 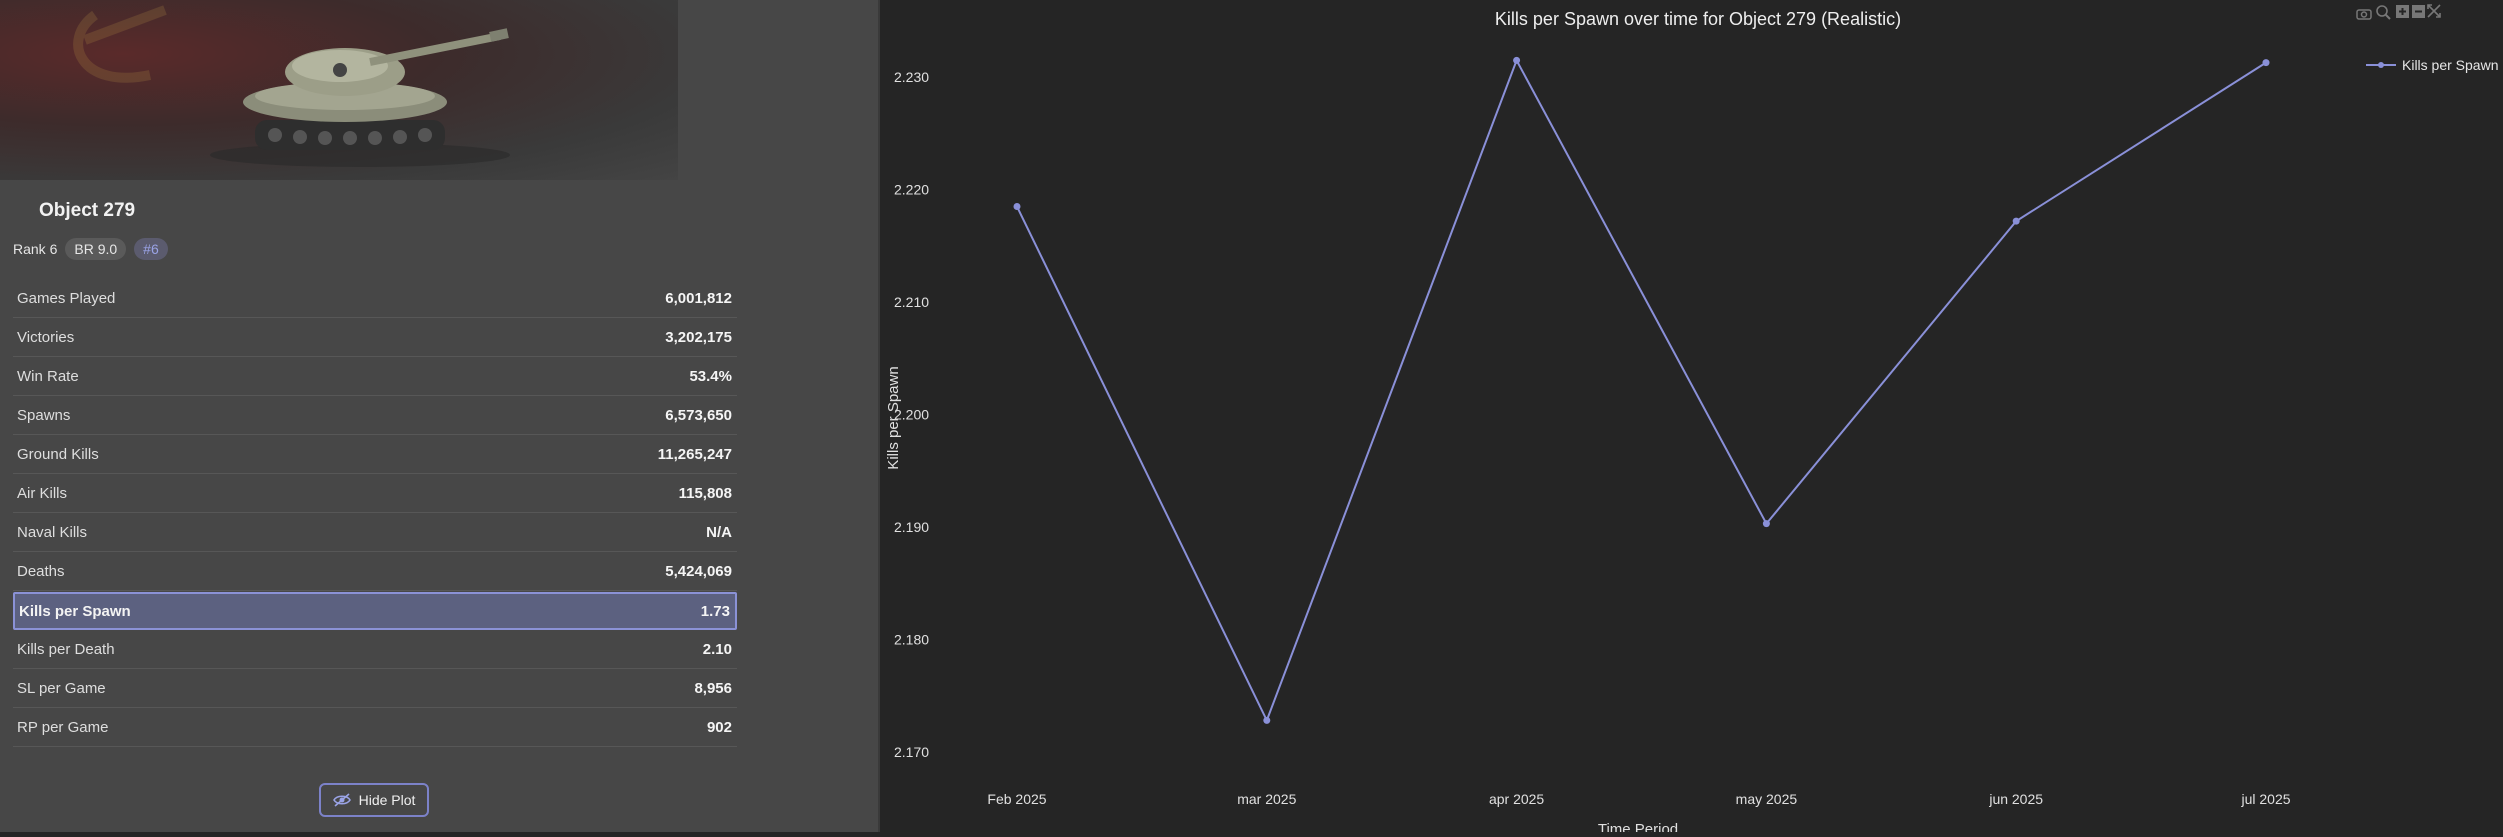 I want to click on stat-label: Spawns, so click(x=44, y=415).